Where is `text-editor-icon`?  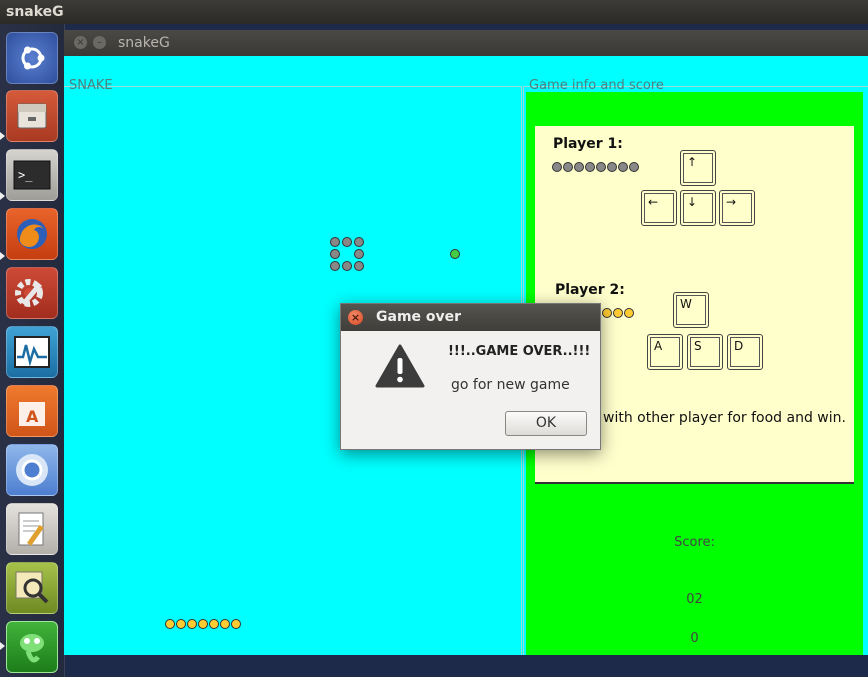 text-editor-icon is located at coordinates (31, 529).